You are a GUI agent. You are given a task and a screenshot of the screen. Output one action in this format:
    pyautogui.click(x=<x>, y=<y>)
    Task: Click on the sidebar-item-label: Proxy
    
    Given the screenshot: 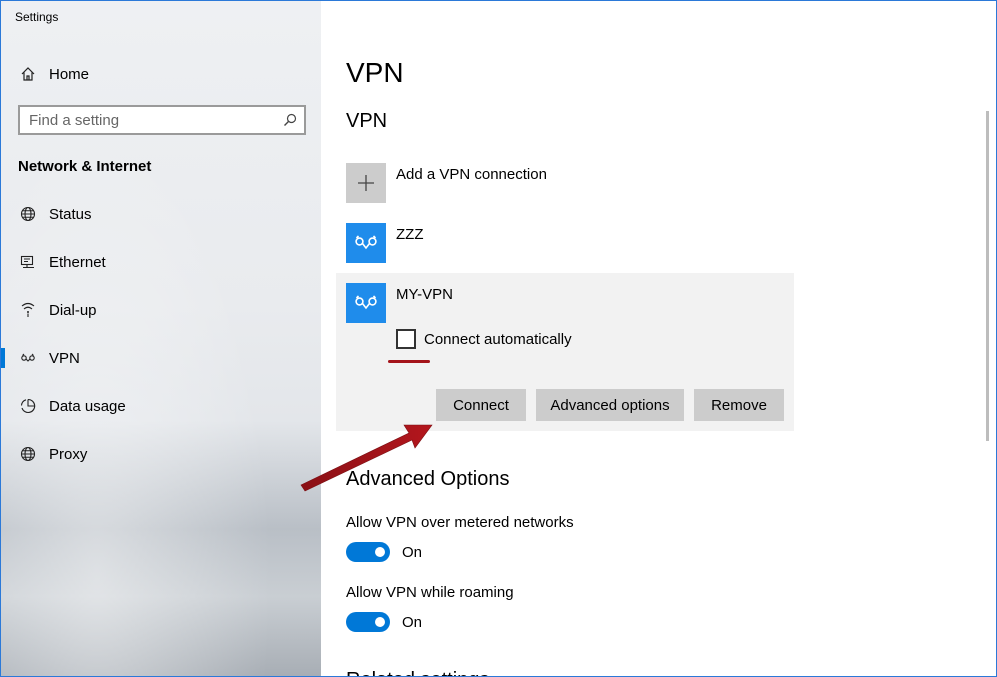 What is the action you would take?
    pyautogui.click(x=68, y=454)
    